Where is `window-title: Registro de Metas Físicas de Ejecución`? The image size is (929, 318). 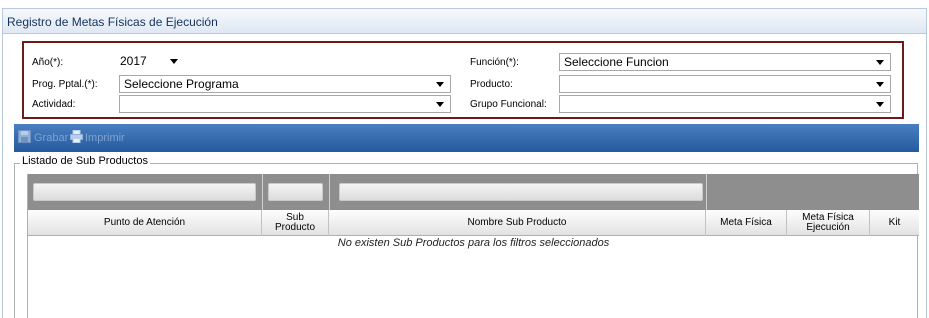
window-title: Registro de Metas Físicas de Ejecución is located at coordinates (112, 22).